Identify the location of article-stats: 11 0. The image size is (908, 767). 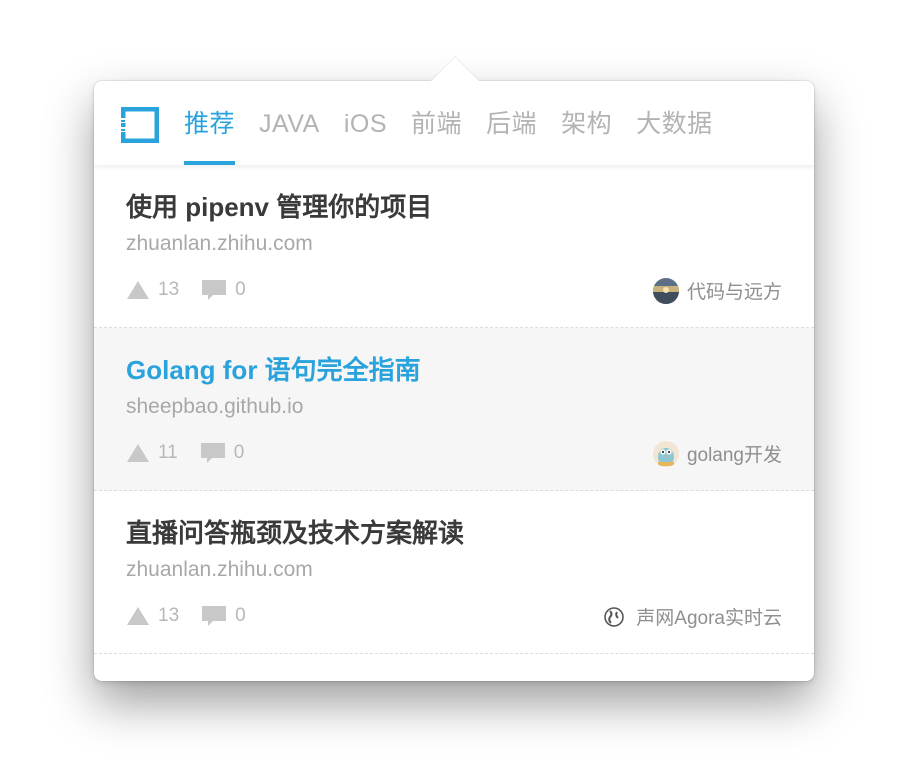
(196, 453).